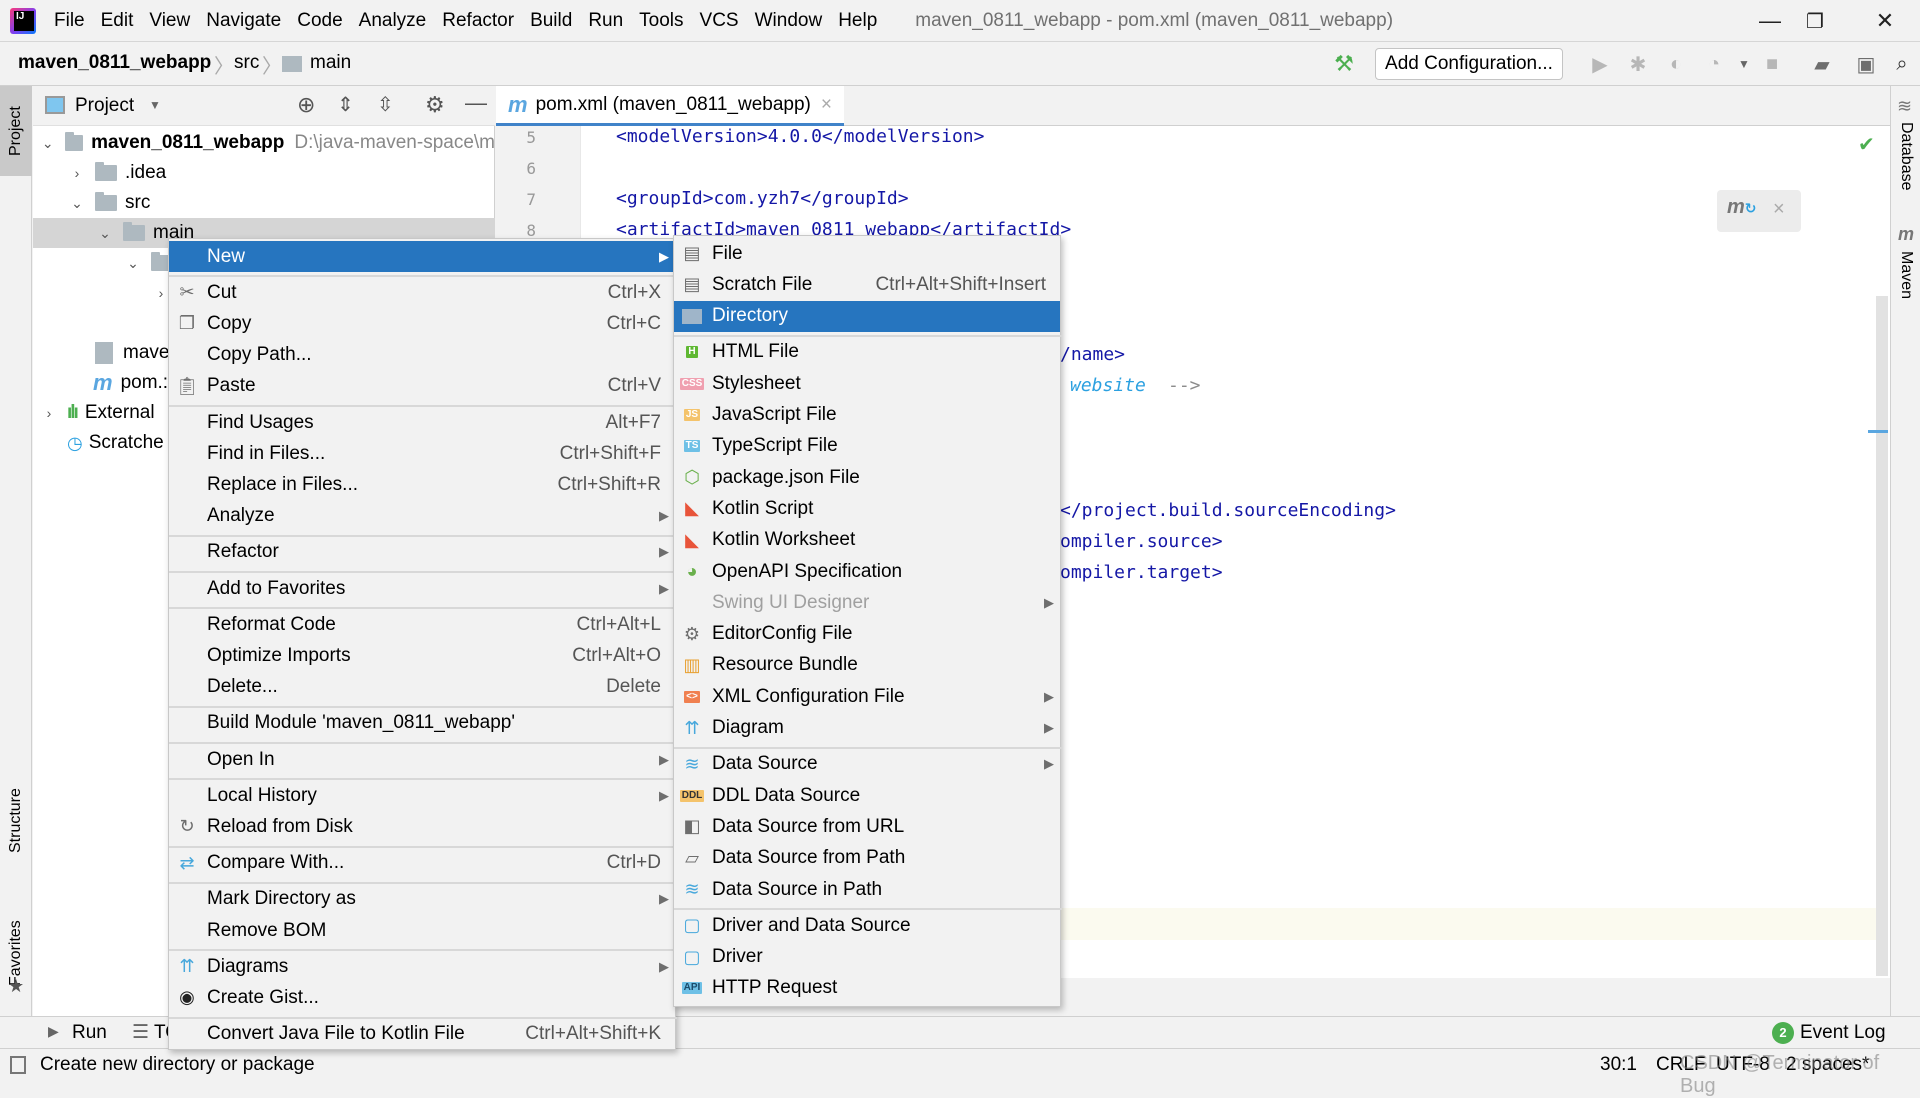 The height and width of the screenshot is (1098, 1920). What do you see at coordinates (661, 21) in the screenshot?
I see `menu-tools: Tools` at bounding box center [661, 21].